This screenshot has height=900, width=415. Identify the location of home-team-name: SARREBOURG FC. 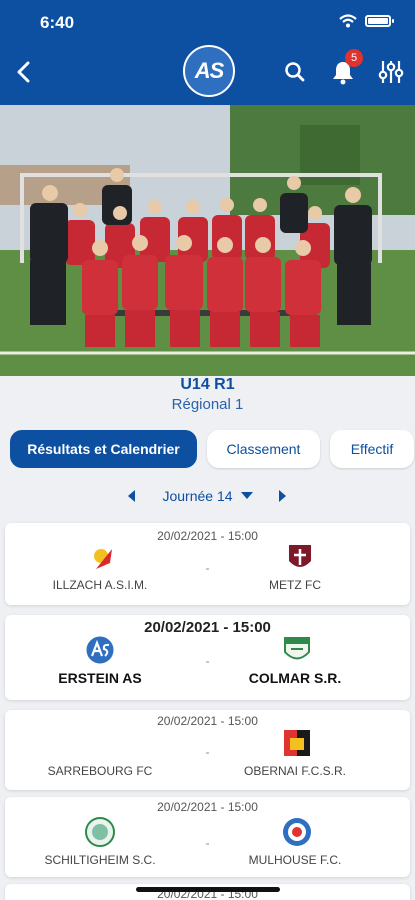
(100, 771).